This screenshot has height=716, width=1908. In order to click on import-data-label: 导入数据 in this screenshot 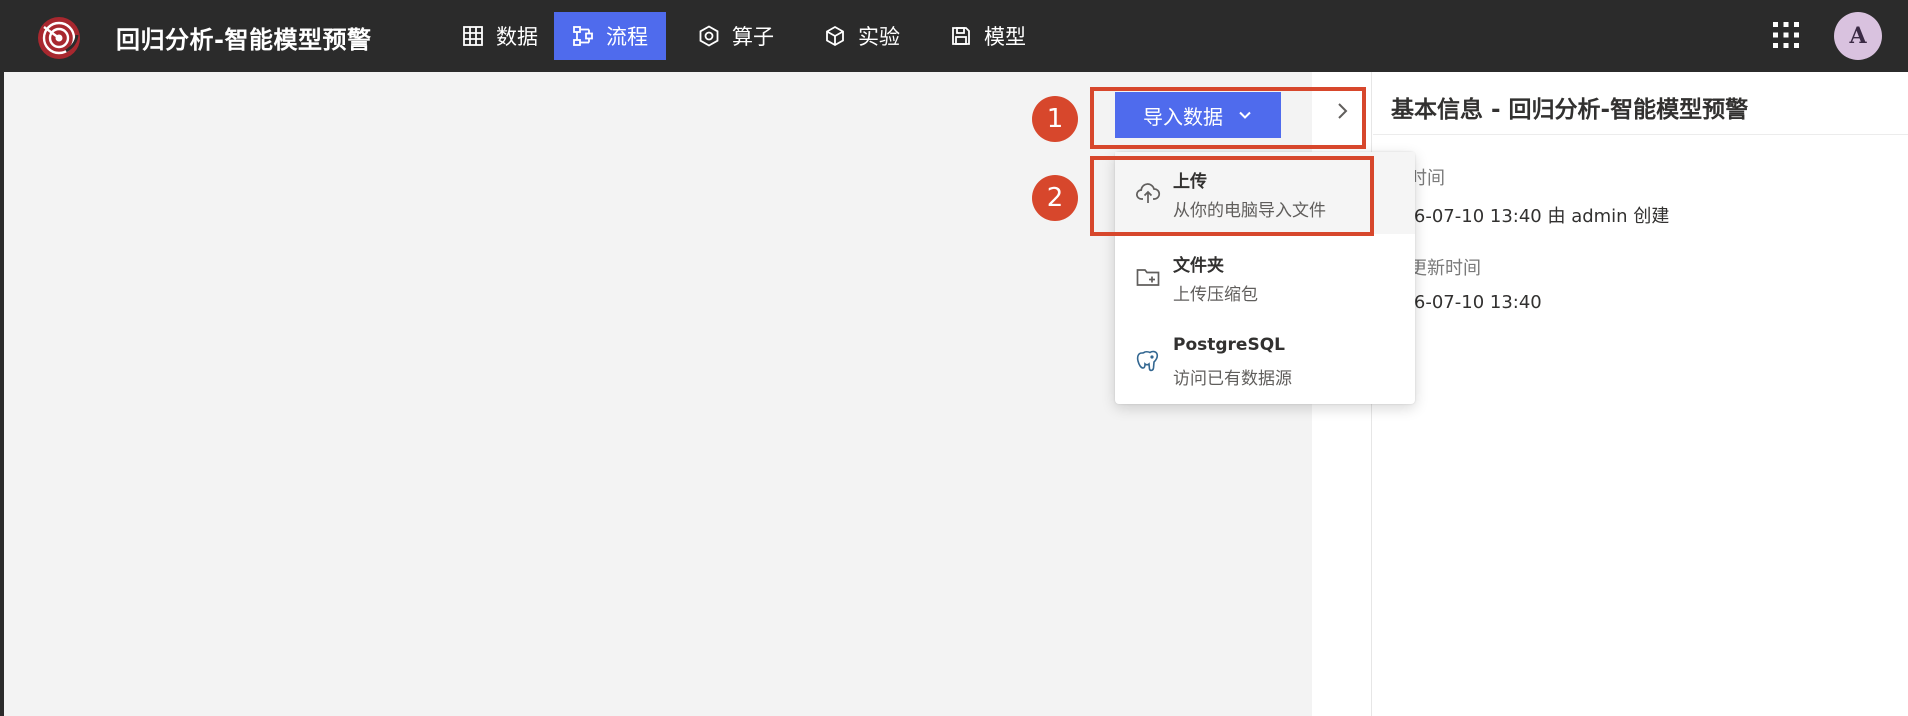, I will do `click(1183, 117)`.